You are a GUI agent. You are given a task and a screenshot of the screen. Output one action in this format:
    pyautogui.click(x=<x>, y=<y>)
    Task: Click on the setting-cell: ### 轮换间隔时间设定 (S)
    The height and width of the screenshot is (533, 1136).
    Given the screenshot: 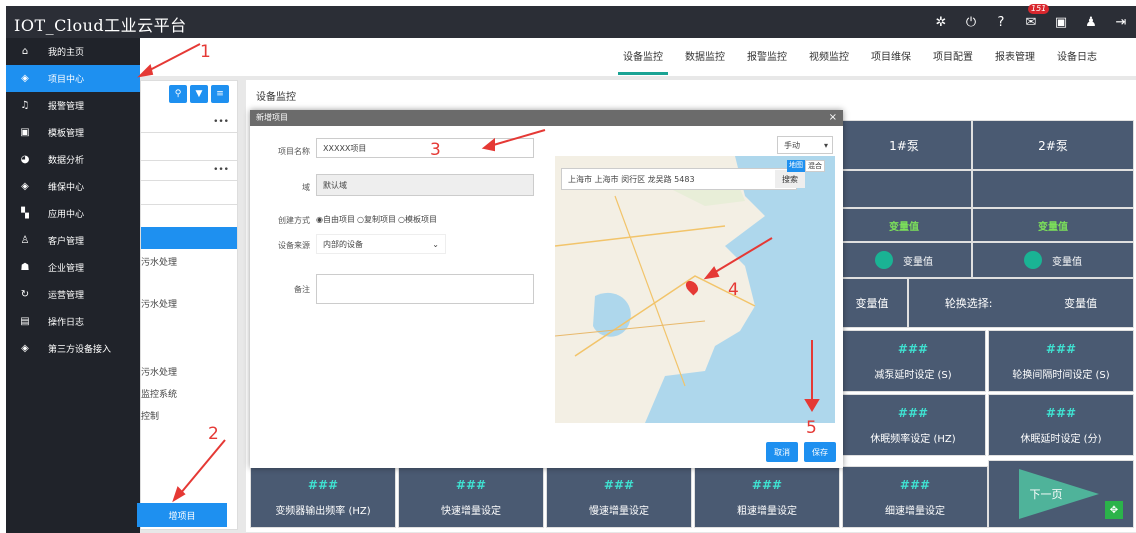 What is the action you would take?
    pyautogui.click(x=1061, y=361)
    